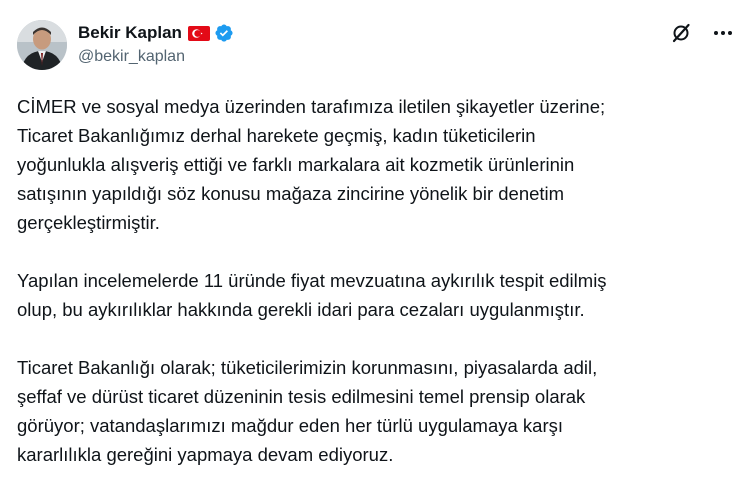 The width and height of the screenshot is (750, 498). What do you see at coordinates (702, 33) in the screenshot?
I see `post-actions` at bounding box center [702, 33].